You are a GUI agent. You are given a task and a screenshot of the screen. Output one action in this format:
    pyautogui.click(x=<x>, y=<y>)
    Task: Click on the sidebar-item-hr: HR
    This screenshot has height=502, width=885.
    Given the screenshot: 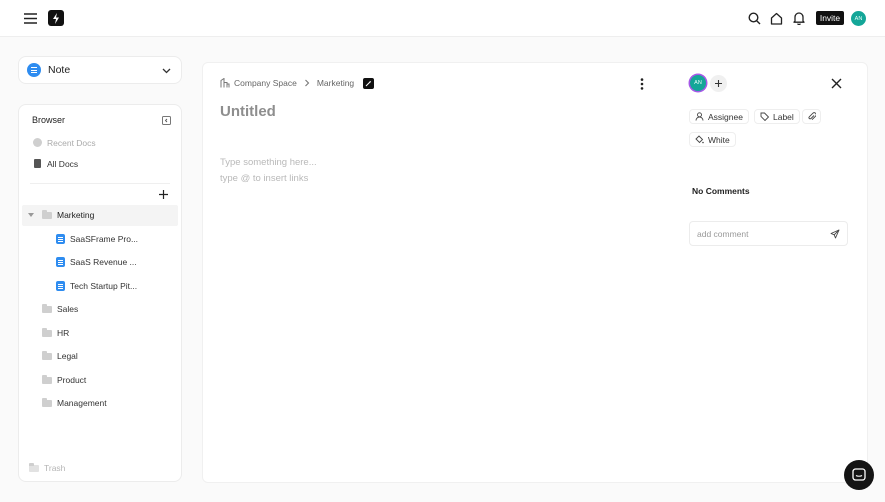 What is the action you would take?
    pyautogui.click(x=56, y=332)
    